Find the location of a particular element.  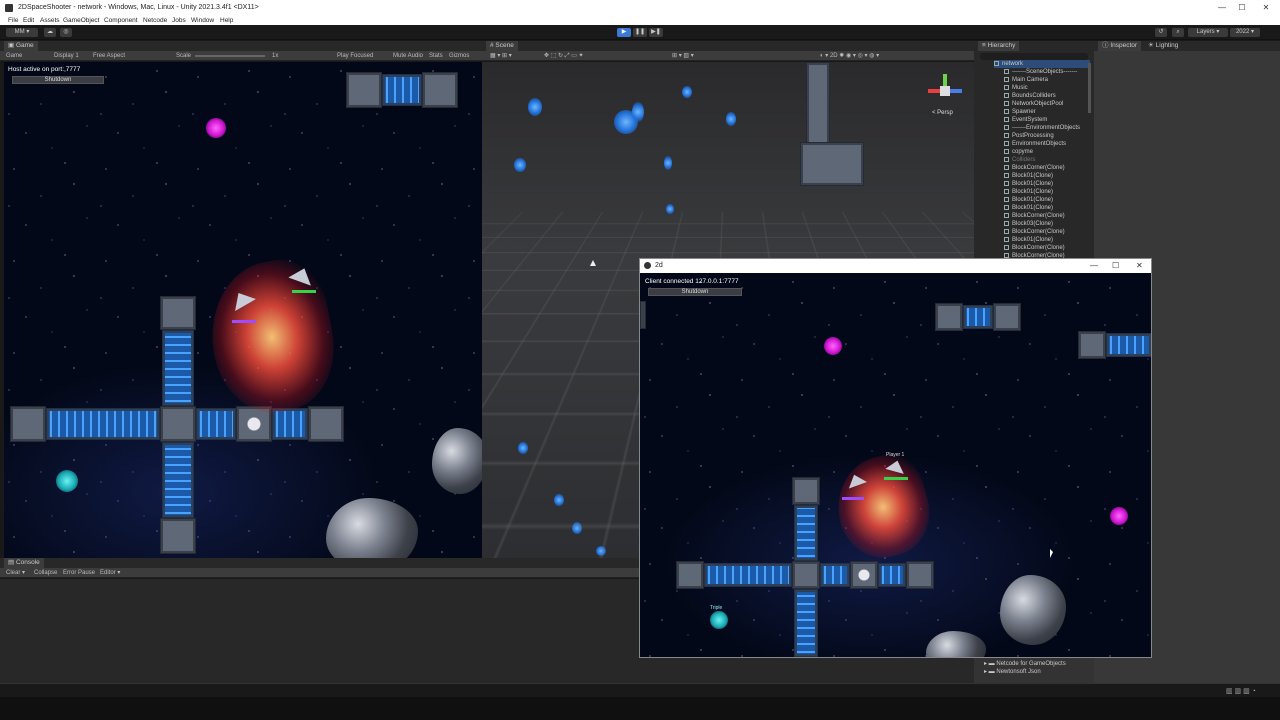

client-minimize-button: — is located at coordinates (1094, 266).